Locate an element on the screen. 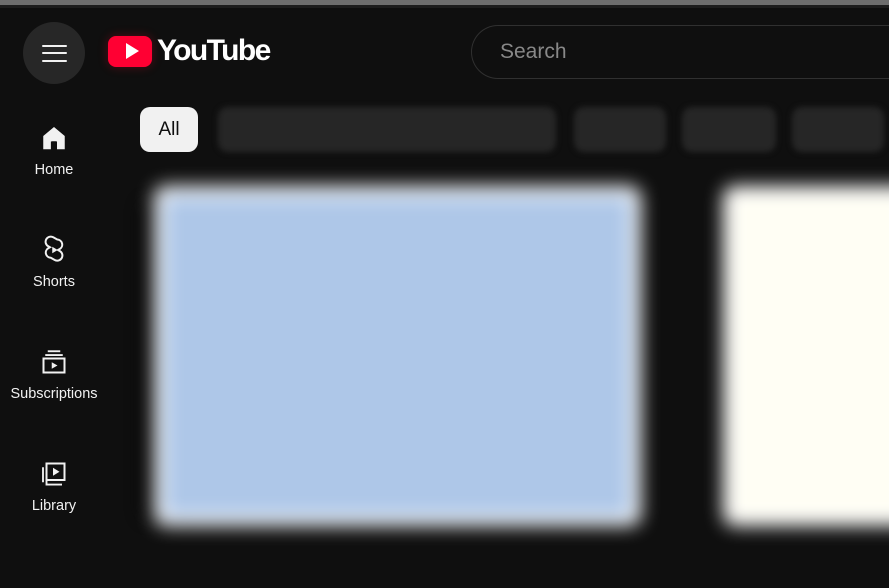  sidebar-item-label: Library is located at coordinates (54, 506).